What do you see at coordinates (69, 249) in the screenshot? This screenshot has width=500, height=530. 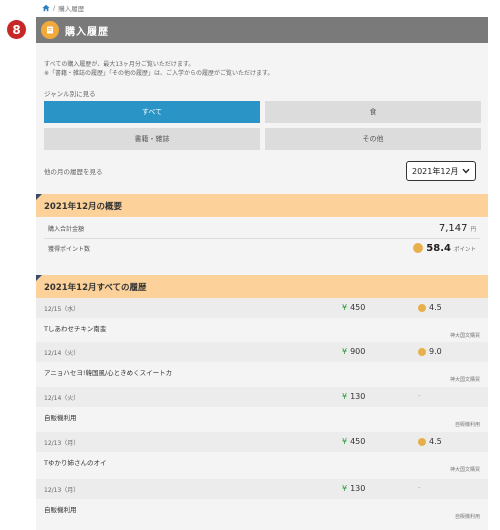 I see `points-label: 獲得ポイント数` at bounding box center [69, 249].